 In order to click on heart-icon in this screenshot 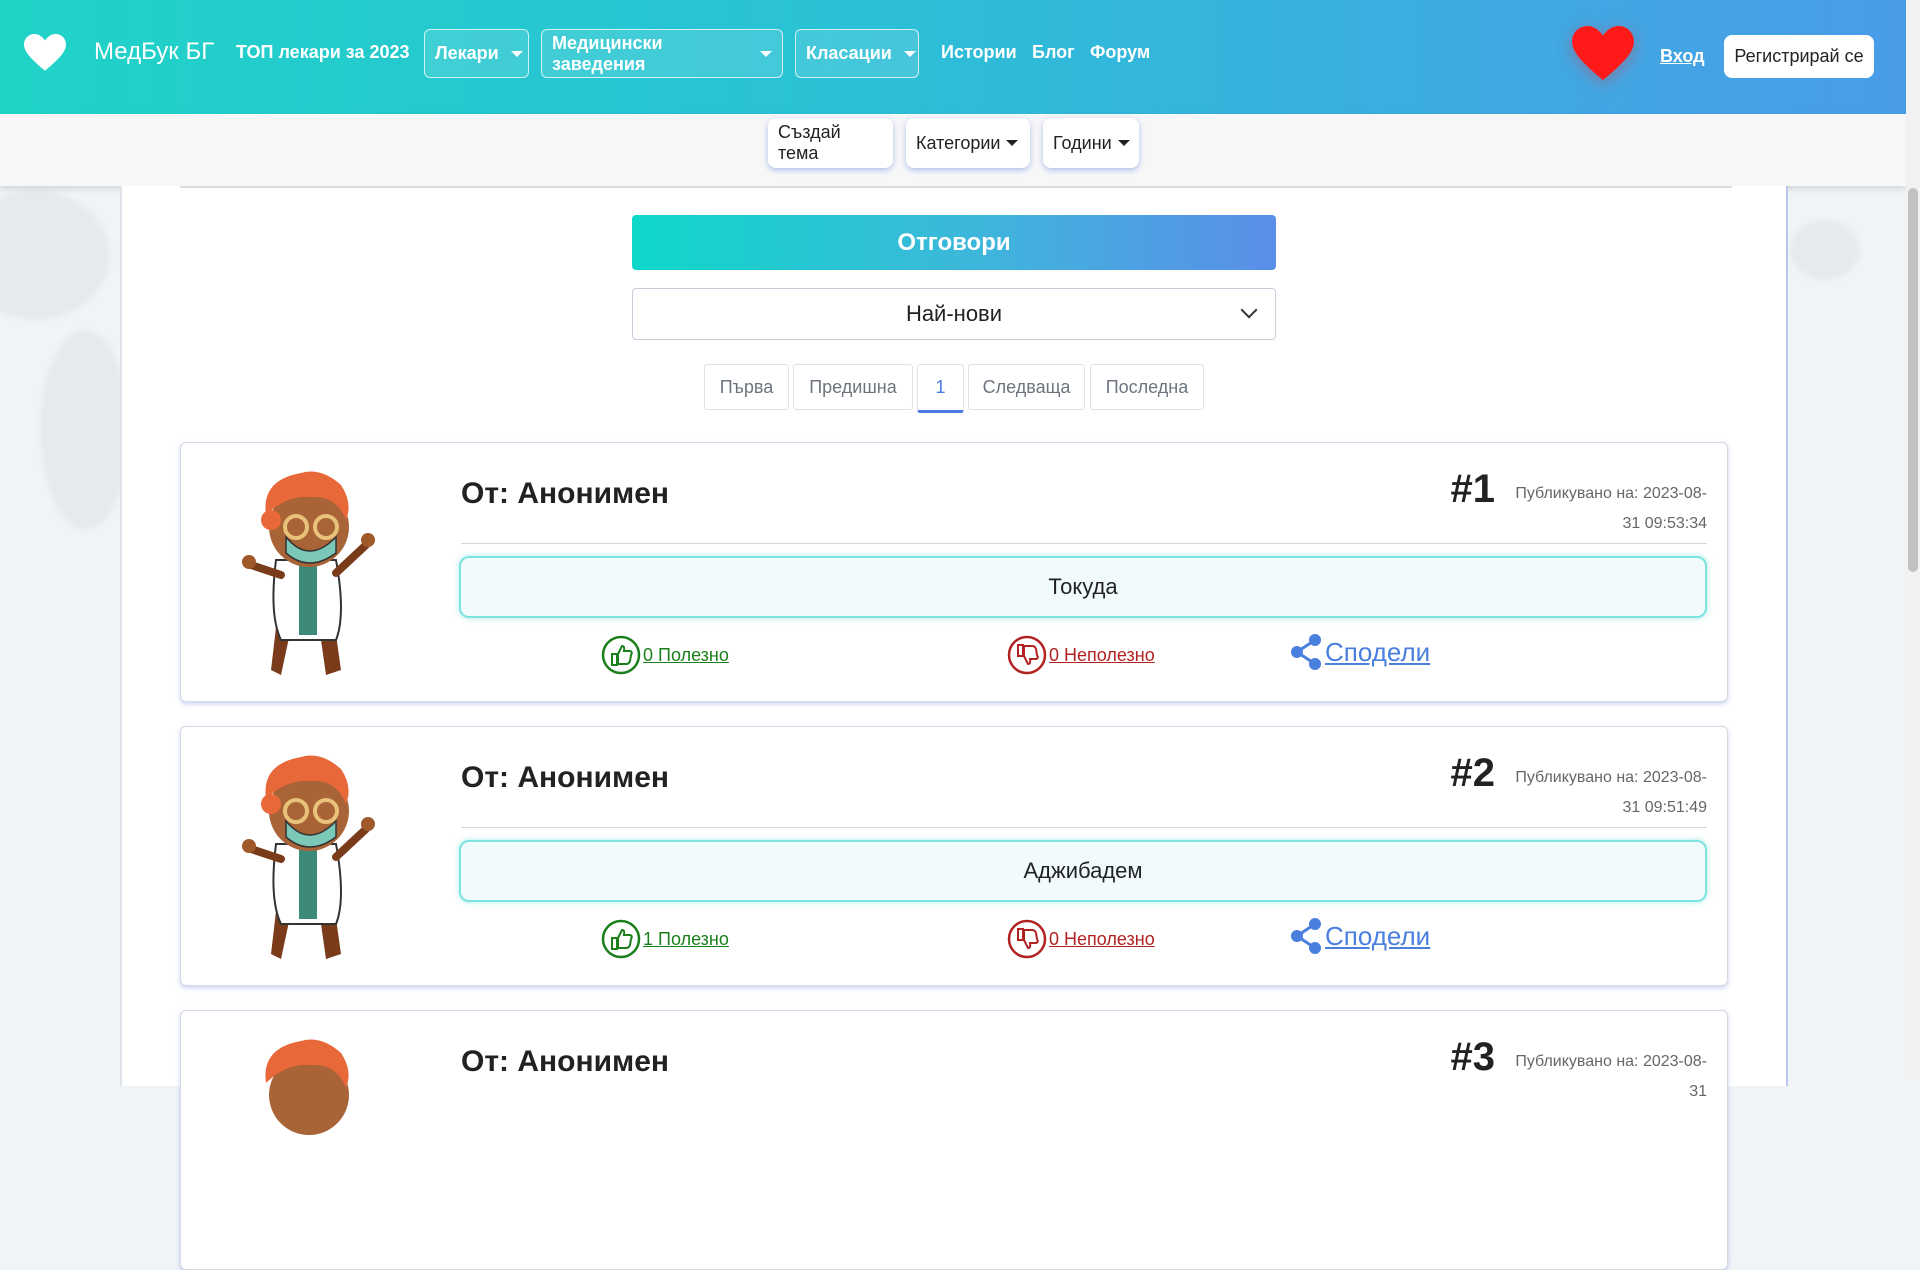, I will do `click(1603, 54)`.